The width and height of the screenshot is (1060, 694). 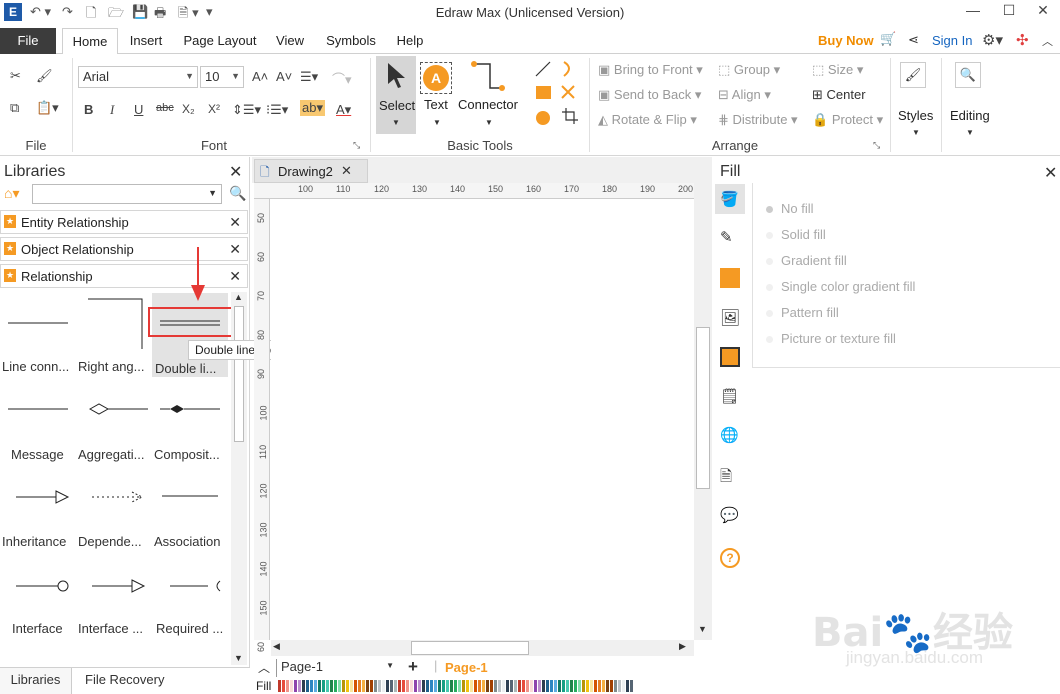 What do you see at coordinates (138, 109) in the screenshot?
I see `underline-icon: U` at bounding box center [138, 109].